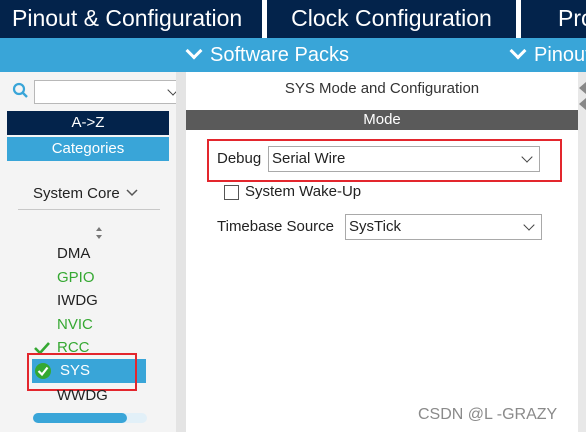  I want to click on categories-button: Categories, so click(88, 149).